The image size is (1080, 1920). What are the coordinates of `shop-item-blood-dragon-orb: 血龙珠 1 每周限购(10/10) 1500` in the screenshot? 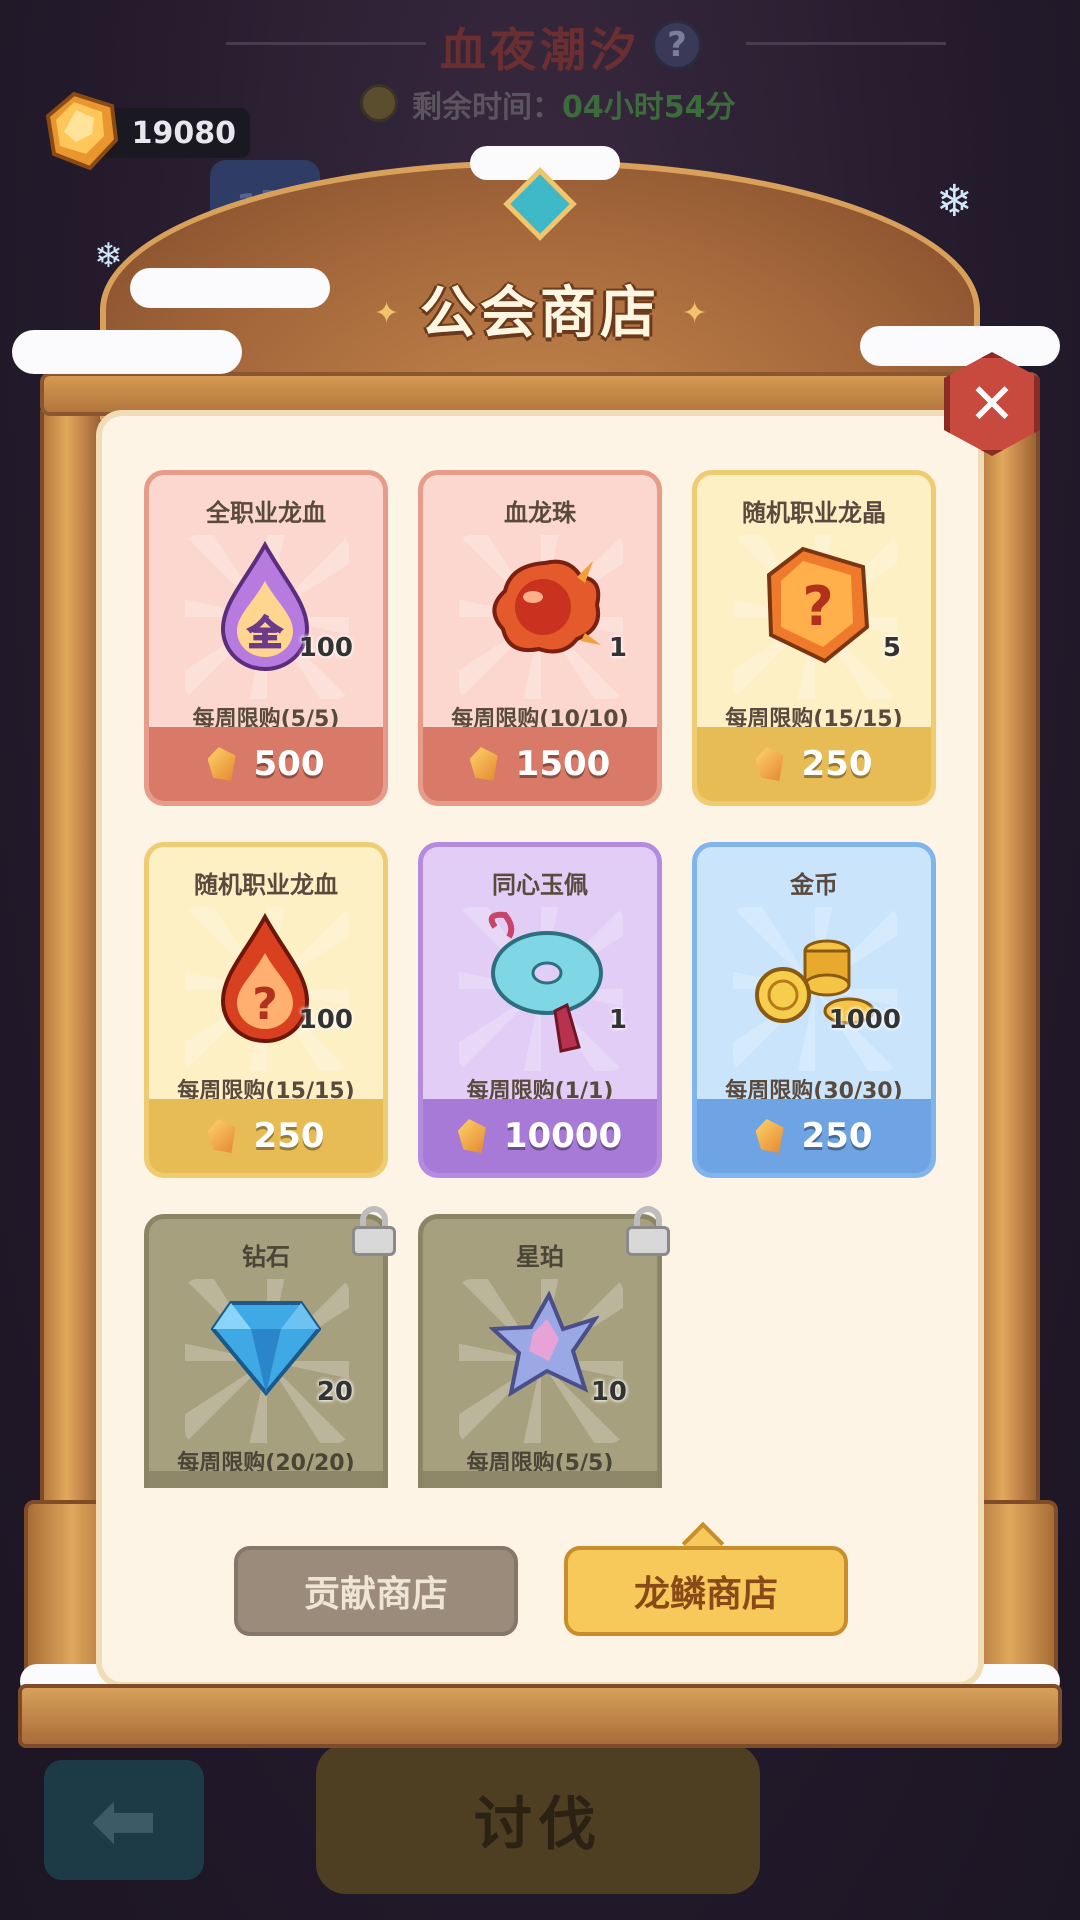 It's located at (540, 638).